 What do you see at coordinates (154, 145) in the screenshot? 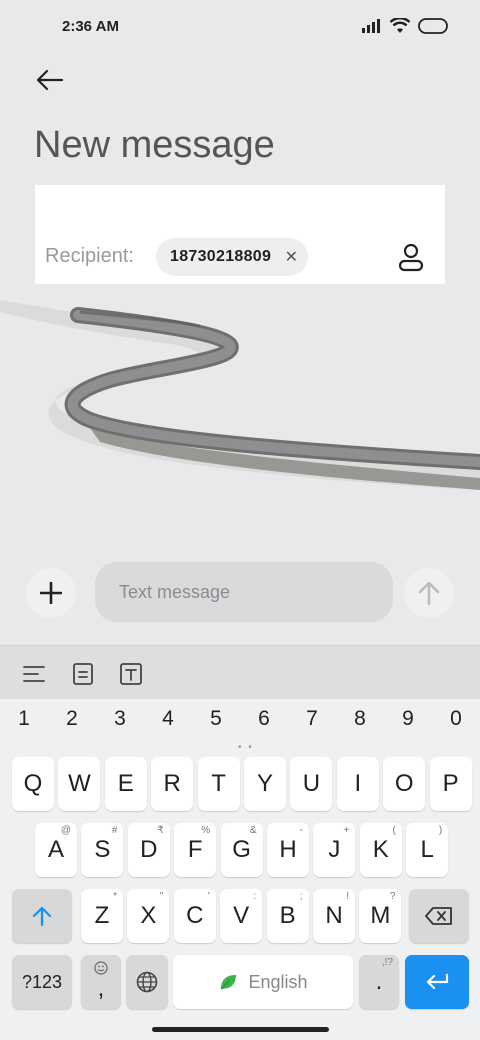
I see `page-title: New message` at bounding box center [154, 145].